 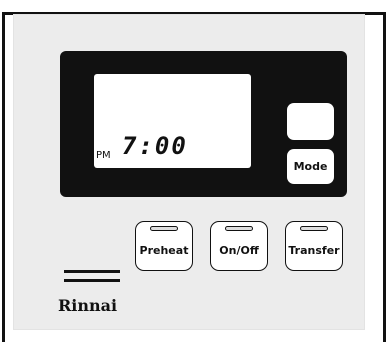 What do you see at coordinates (239, 250) in the screenshot?
I see `on-off-button-label: On/Off` at bounding box center [239, 250].